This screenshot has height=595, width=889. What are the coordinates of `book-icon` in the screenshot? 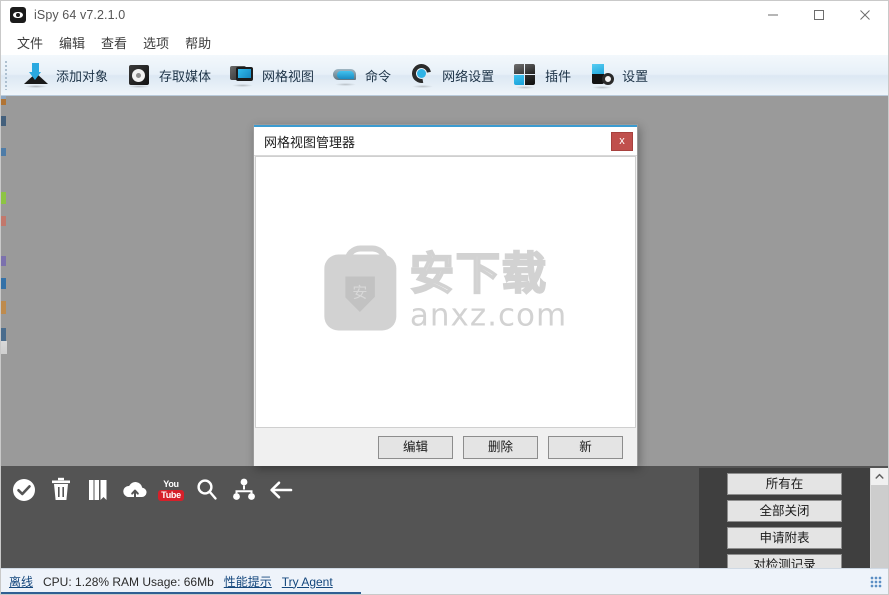 It's located at (98, 490).